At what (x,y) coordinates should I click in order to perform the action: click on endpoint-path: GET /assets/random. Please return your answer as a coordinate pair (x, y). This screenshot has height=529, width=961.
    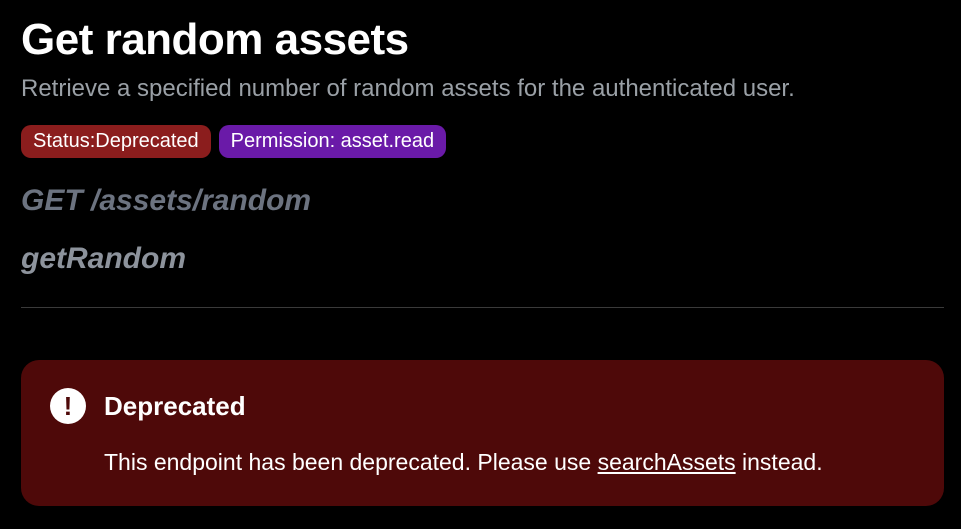
    Looking at the image, I should click on (166, 200).